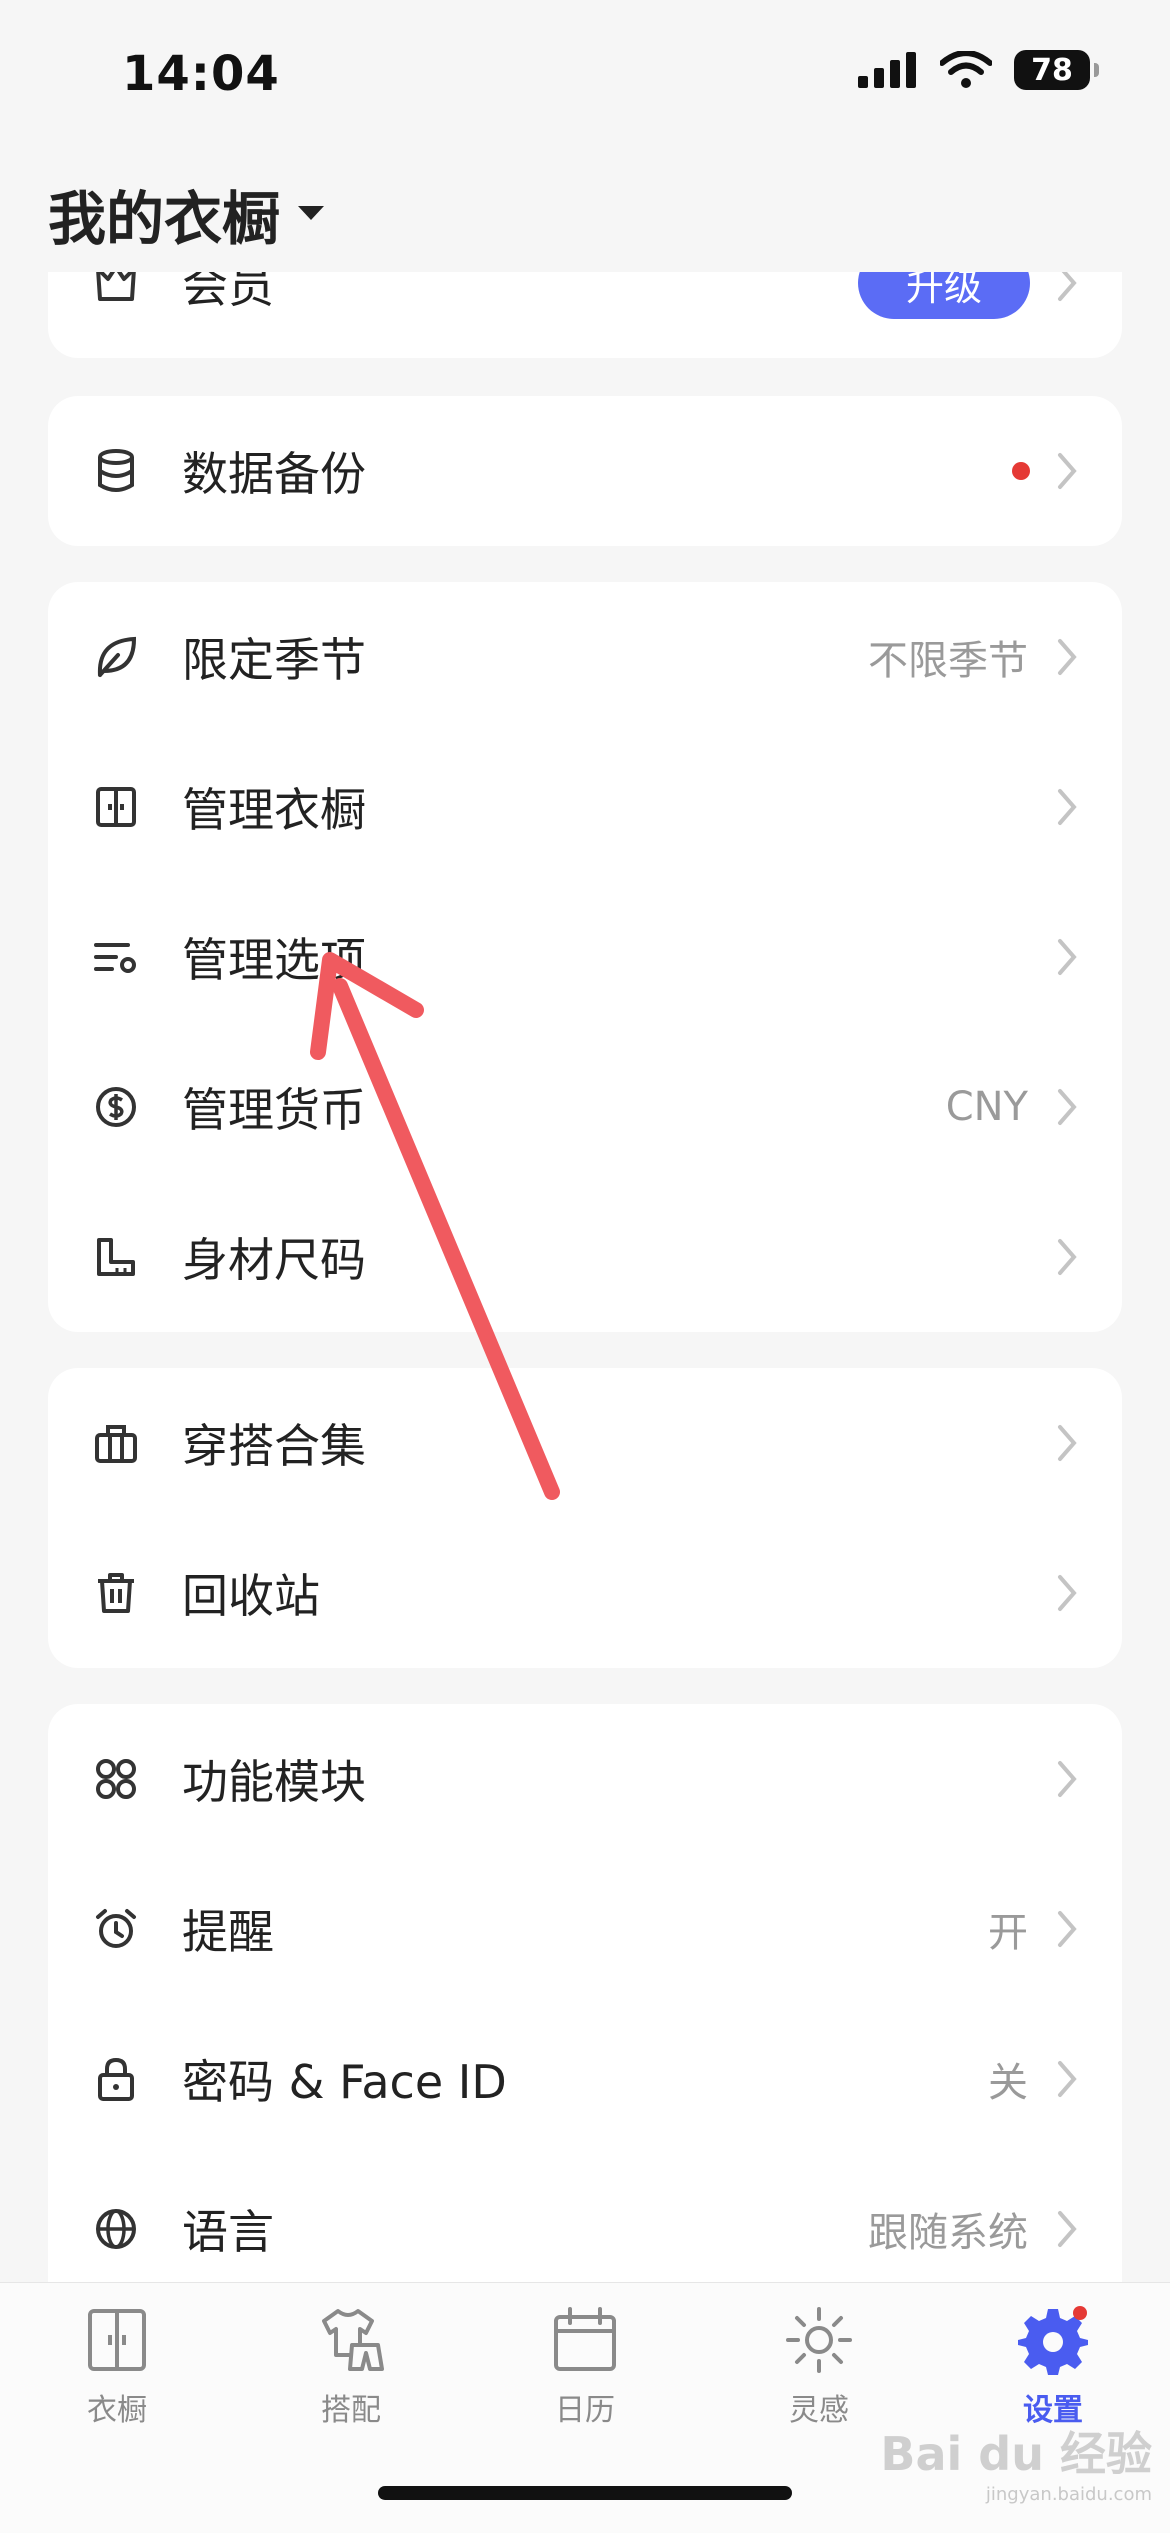 Image resolution: width=1170 pixels, height=2533 pixels. Describe the element at coordinates (1016, 2454) in the screenshot. I see `watermark-text: Bai du 经验` at that location.